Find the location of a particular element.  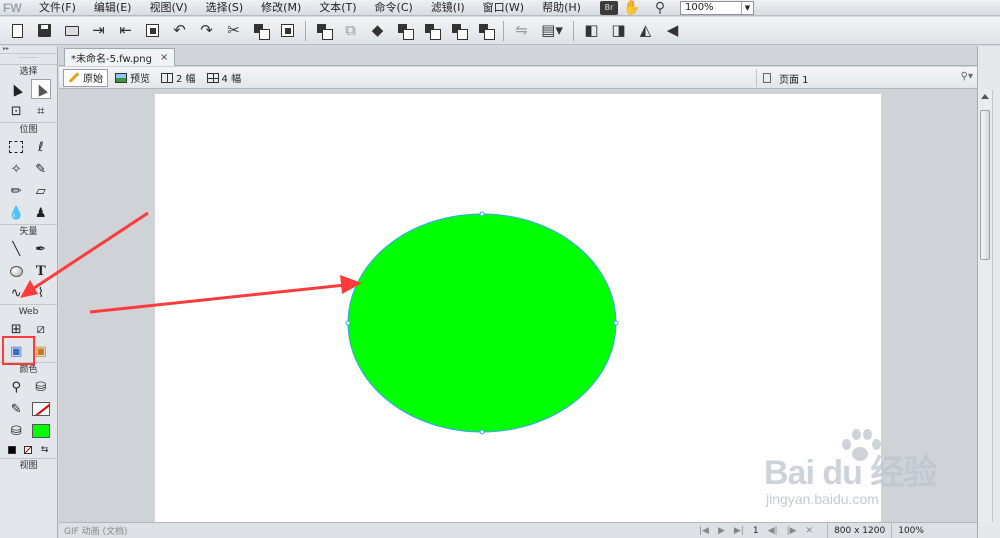

redo-button: ↷ is located at coordinates (206, 31).